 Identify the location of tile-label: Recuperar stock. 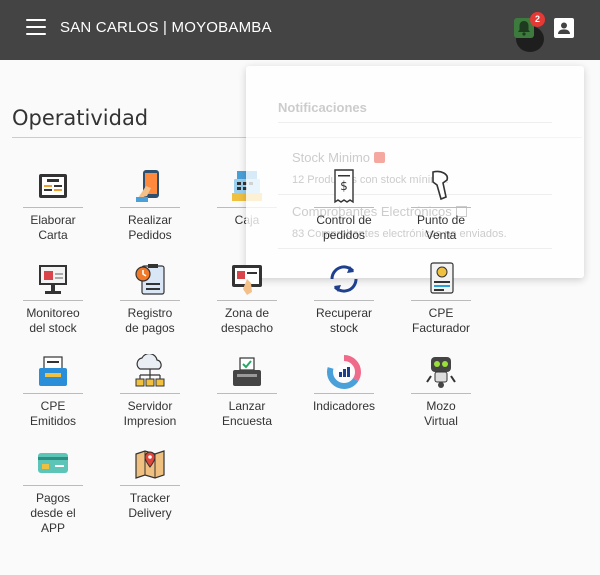
(344, 320).